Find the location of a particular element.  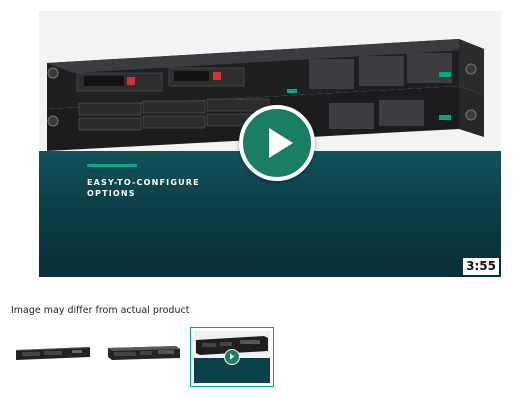

video-thumbnail-image is located at coordinates (232, 357).